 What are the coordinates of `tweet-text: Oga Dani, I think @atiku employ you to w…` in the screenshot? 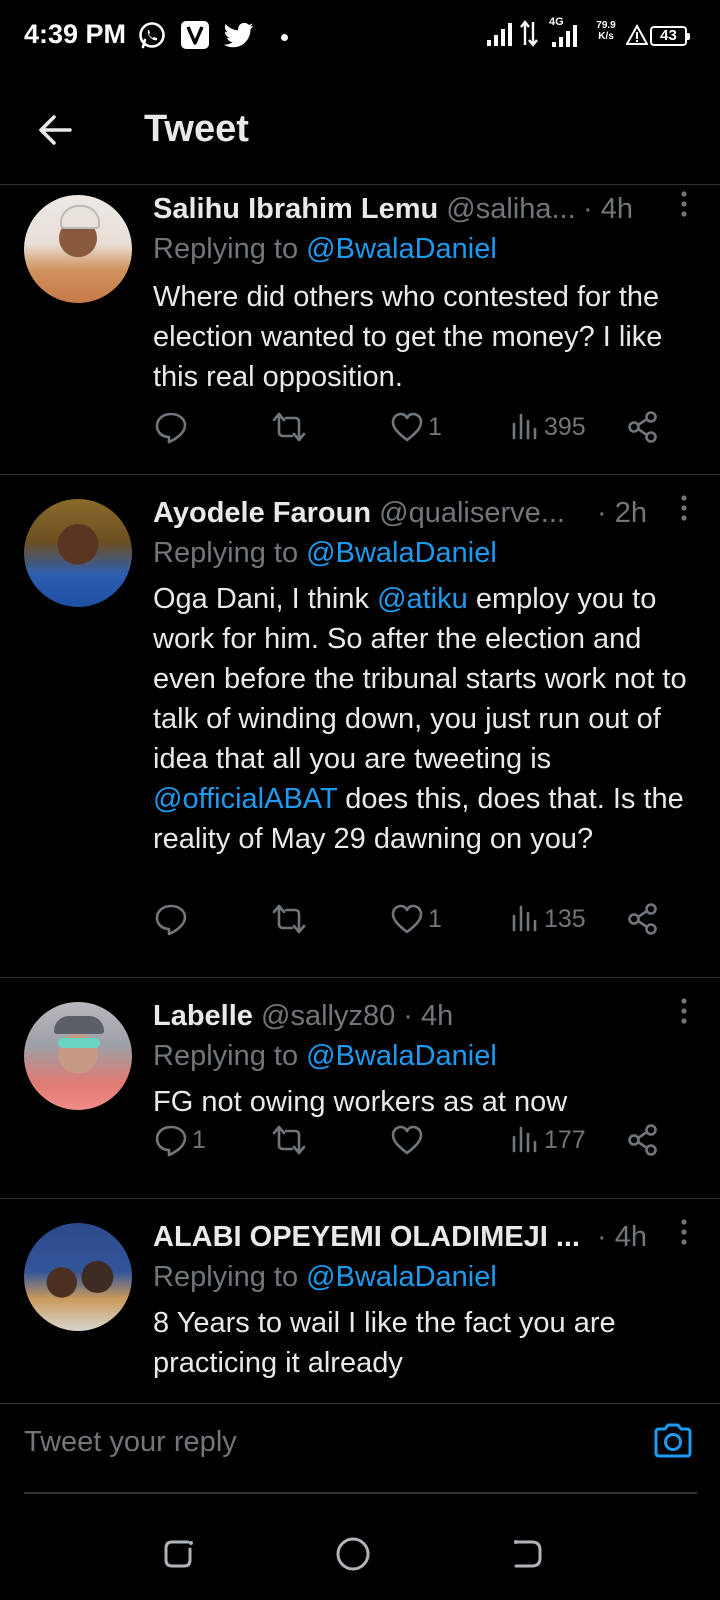 It's located at (420, 719).